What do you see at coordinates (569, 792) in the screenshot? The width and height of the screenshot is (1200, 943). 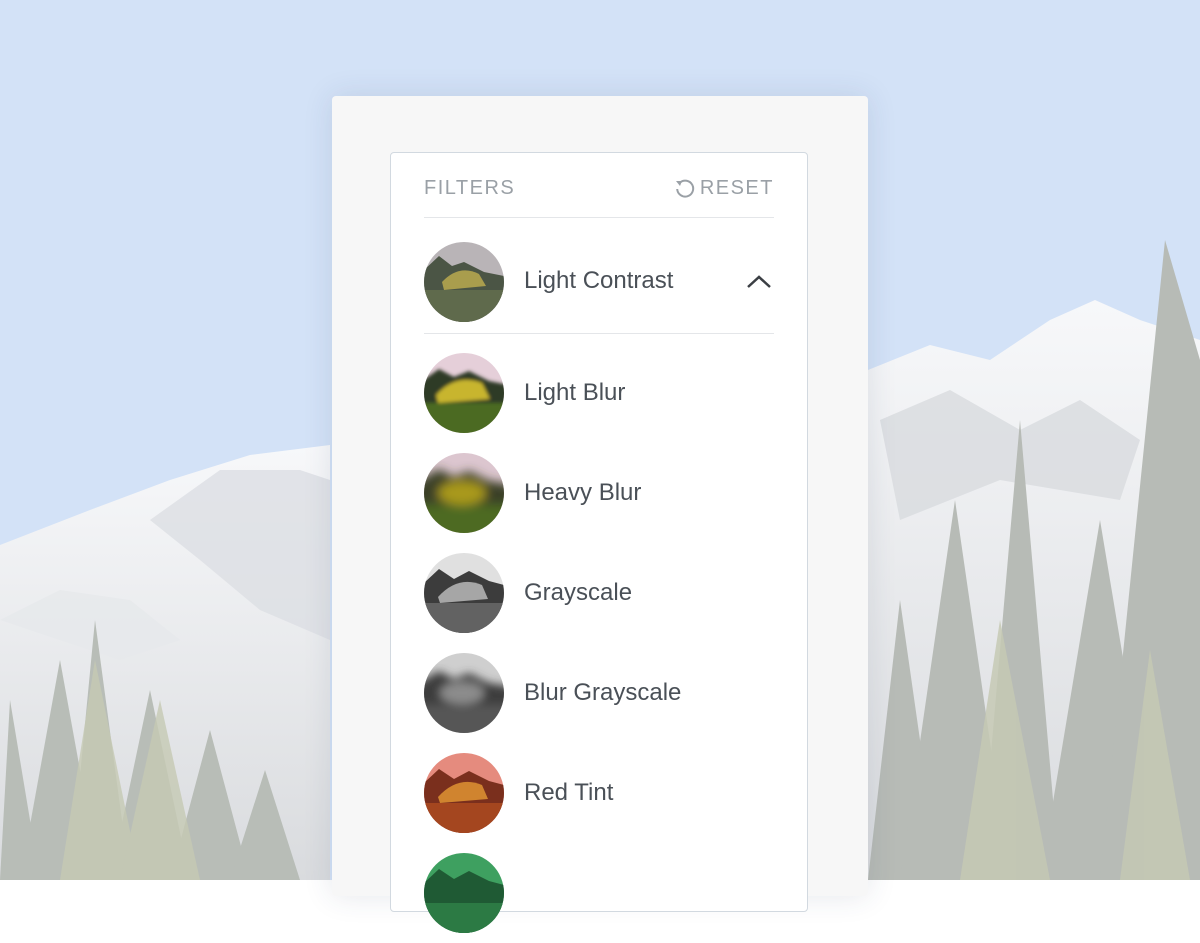 I see `filter-option-label: Red Tint` at bounding box center [569, 792].